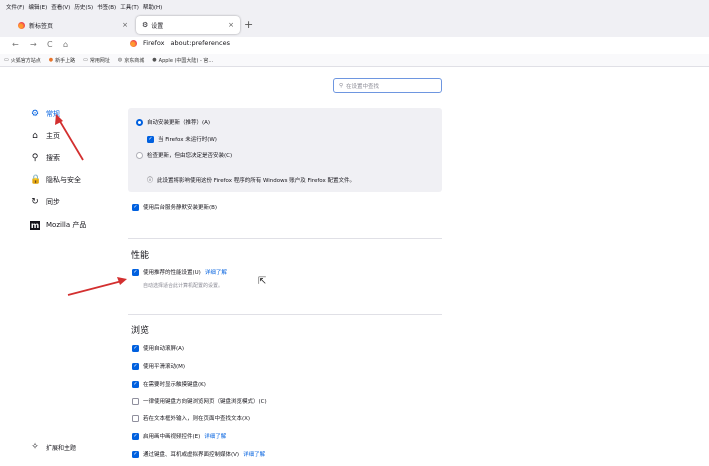  Describe the element at coordinates (91, 205) in the screenshot. I see `annotation-arrows` at that location.